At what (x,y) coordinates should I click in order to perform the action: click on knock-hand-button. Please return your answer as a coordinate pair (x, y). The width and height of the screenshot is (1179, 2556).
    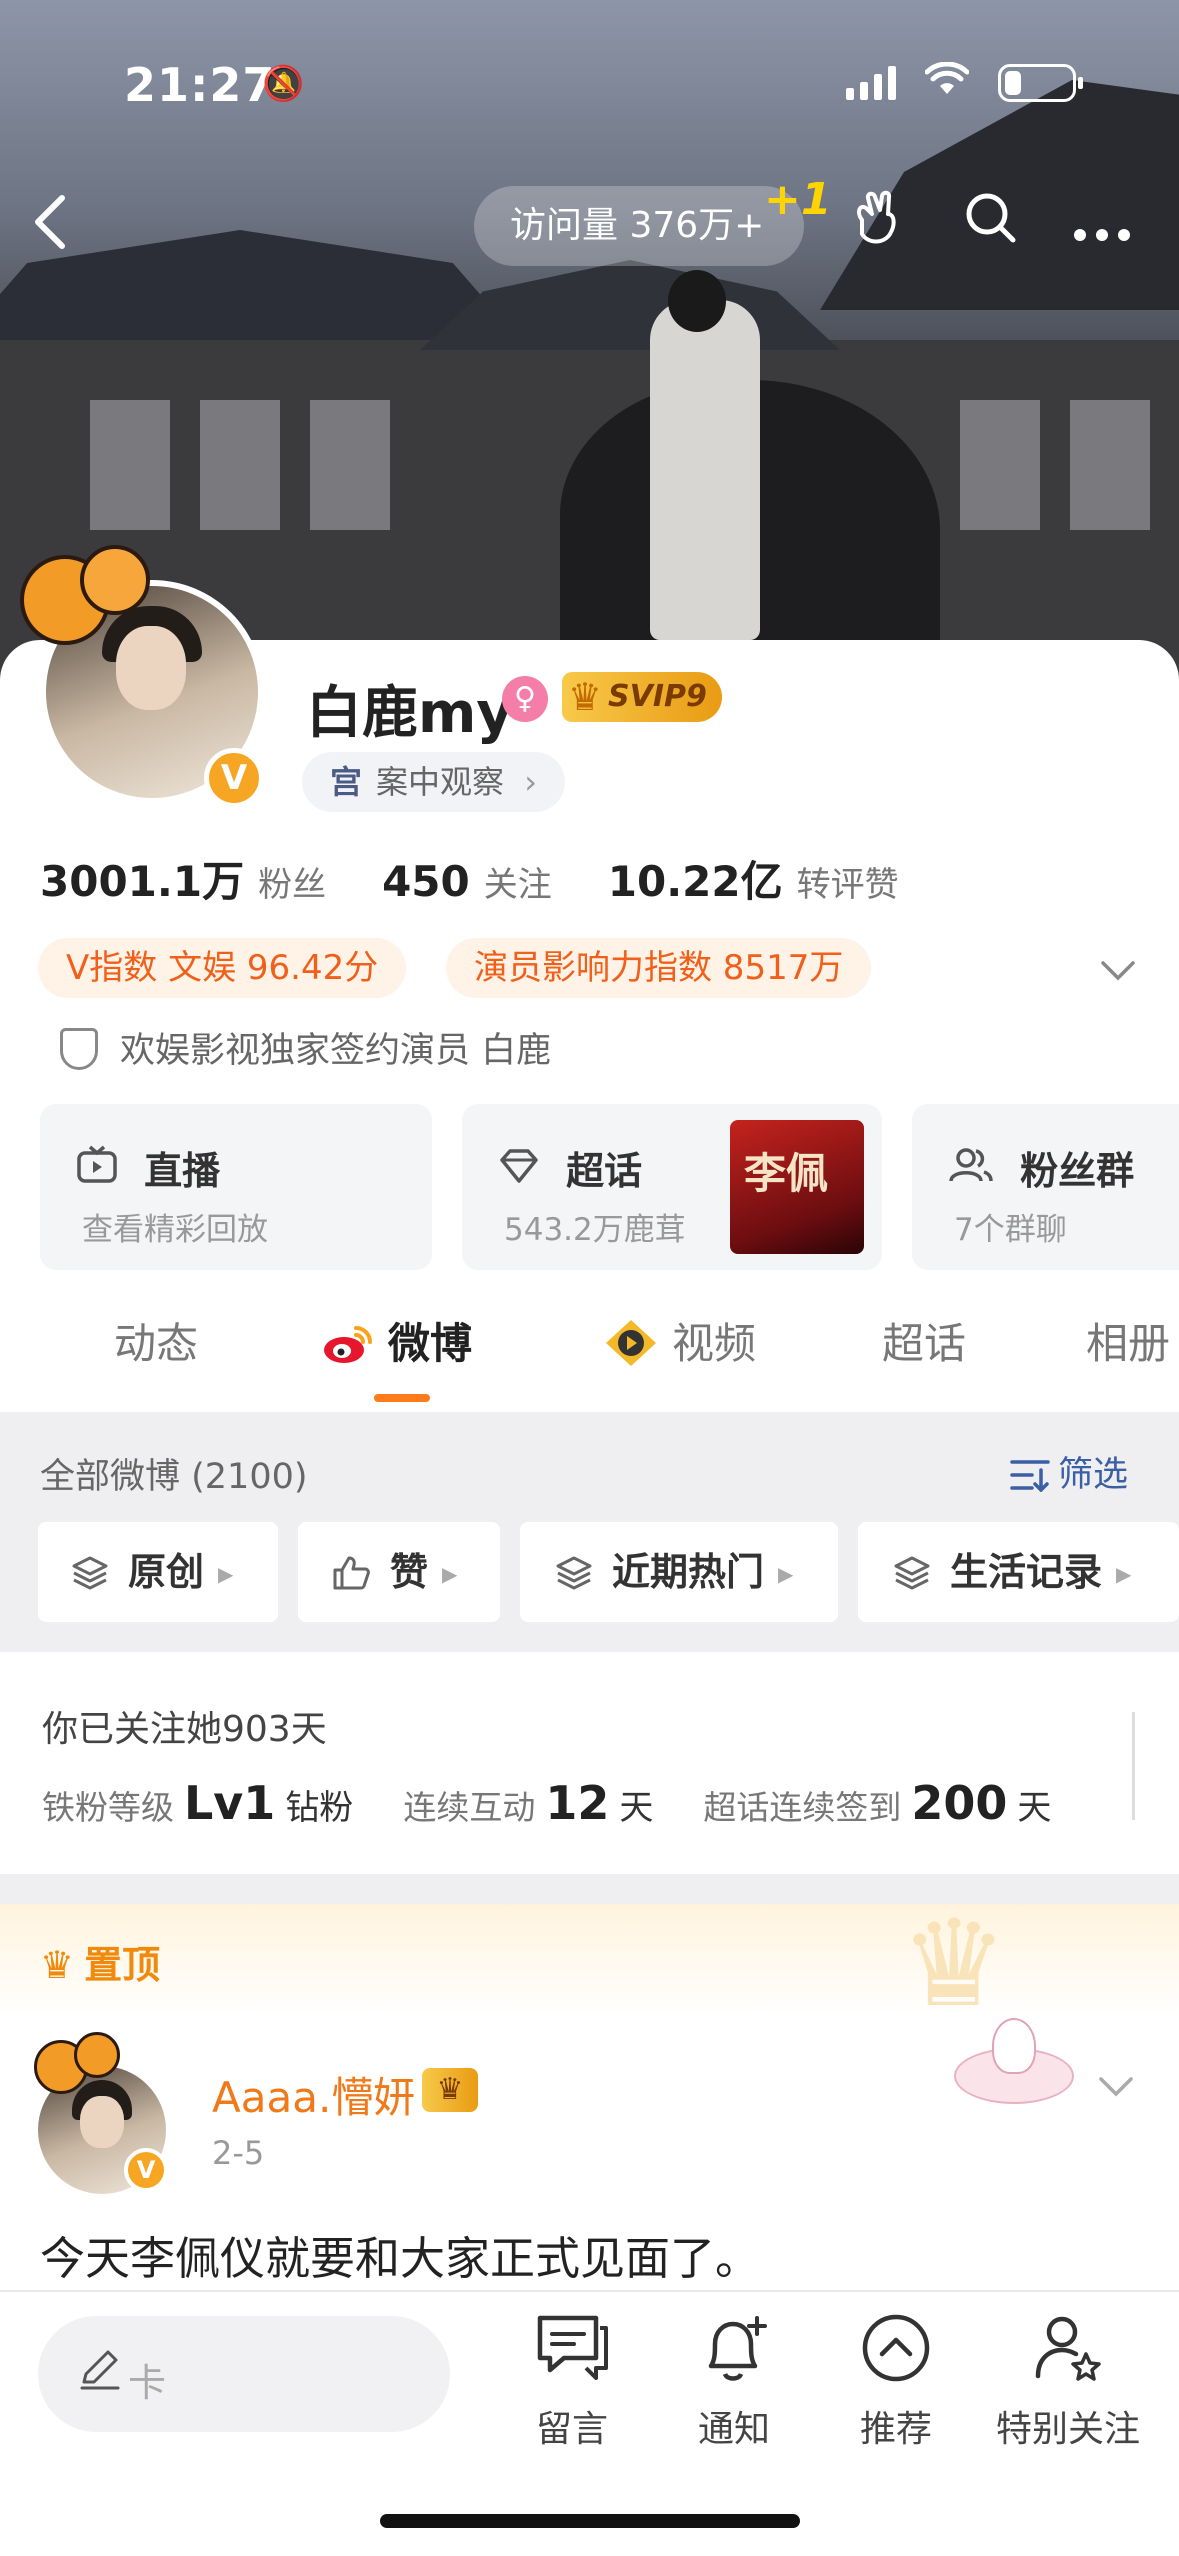
    Looking at the image, I should click on (876, 226).